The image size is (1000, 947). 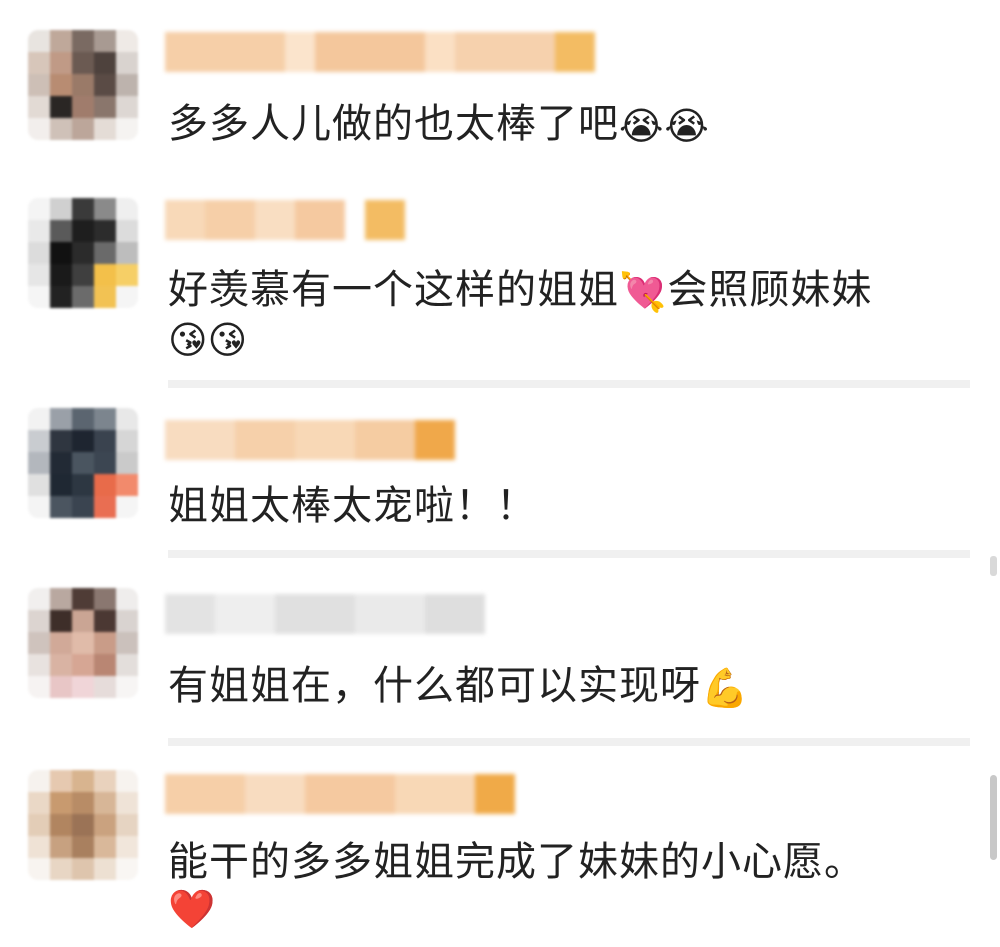 What do you see at coordinates (458, 687) in the screenshot?
I see `comment-text: 有姐姐在，什么都可以实现呀💪` at bounding box center [458, 687].